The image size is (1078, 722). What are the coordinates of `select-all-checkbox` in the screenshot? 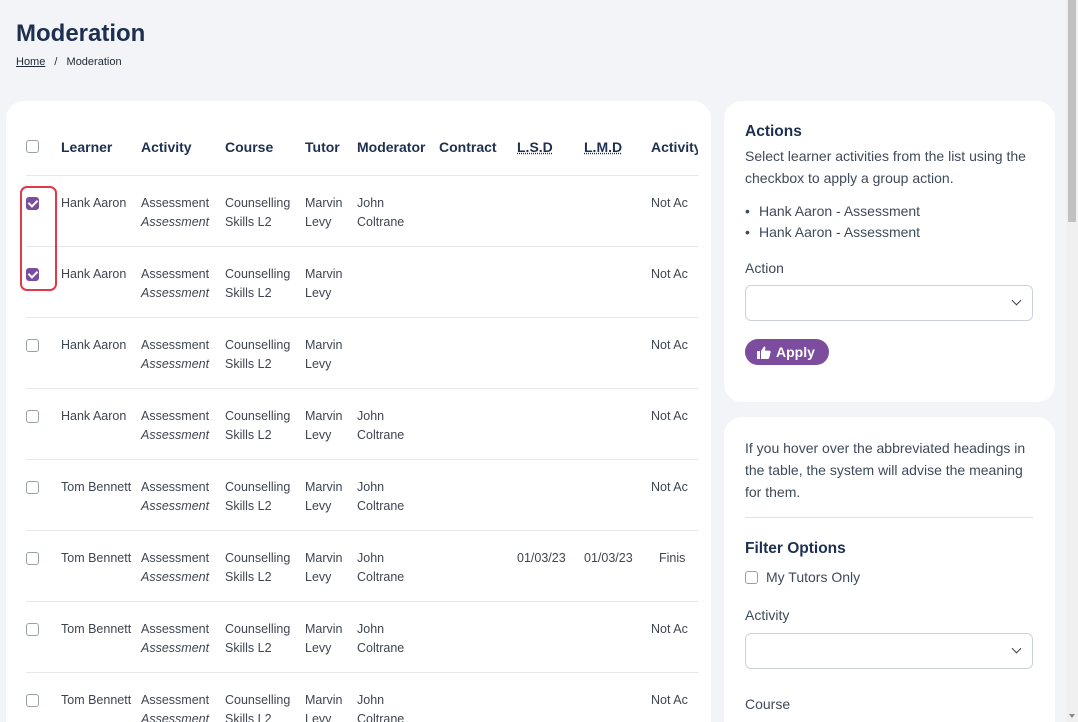 It's located at (32, 147).